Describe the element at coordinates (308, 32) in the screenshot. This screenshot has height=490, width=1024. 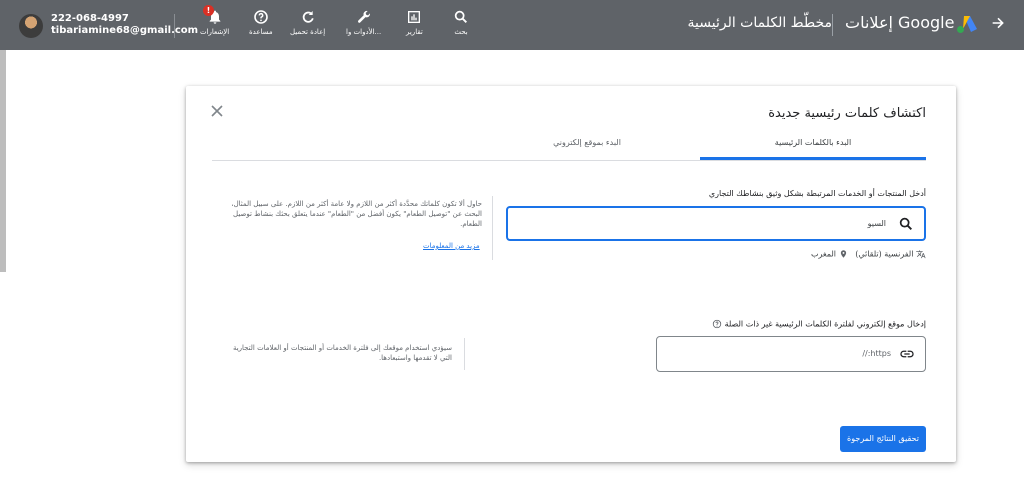
I see `reload-label: إعادة تحميل` at that location.